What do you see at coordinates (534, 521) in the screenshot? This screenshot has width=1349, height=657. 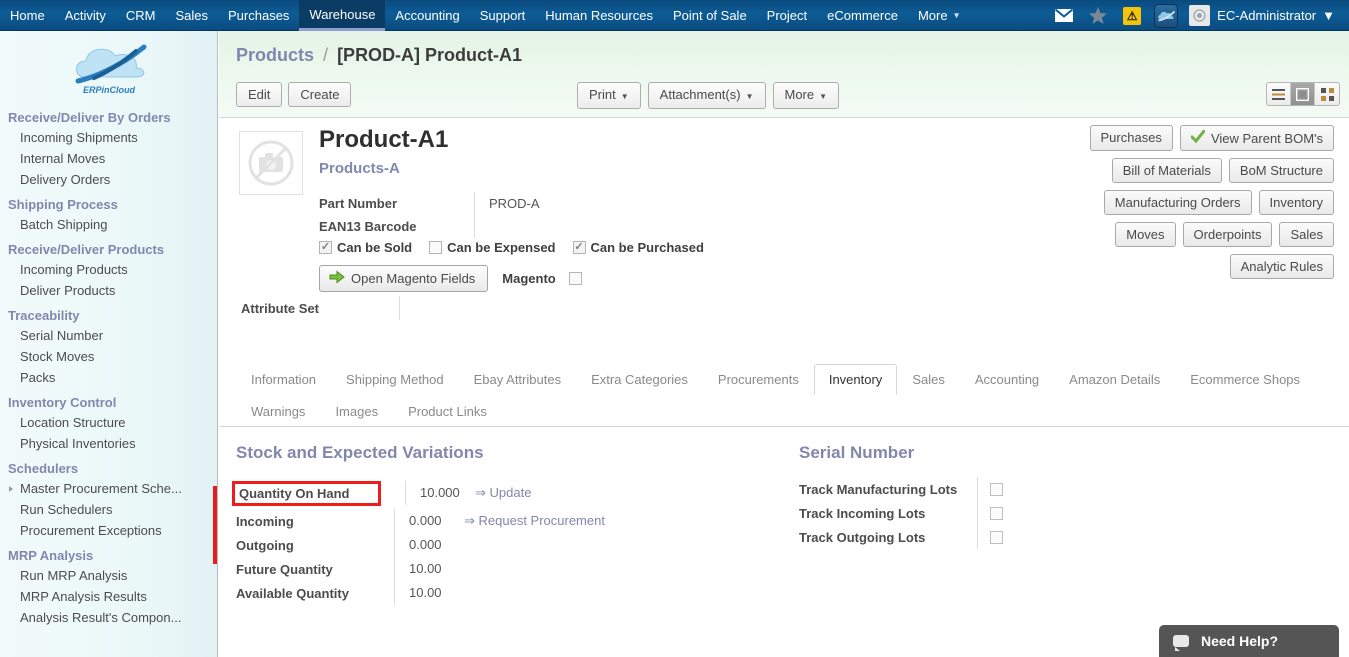 I see `request-procurement-link: ⇒ Request Procurement` at bounding box center [534, 521].